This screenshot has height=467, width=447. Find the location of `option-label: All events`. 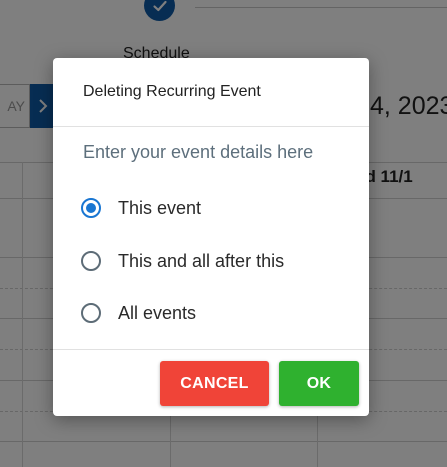

option-label: All events is located at coordinates (157, 312).